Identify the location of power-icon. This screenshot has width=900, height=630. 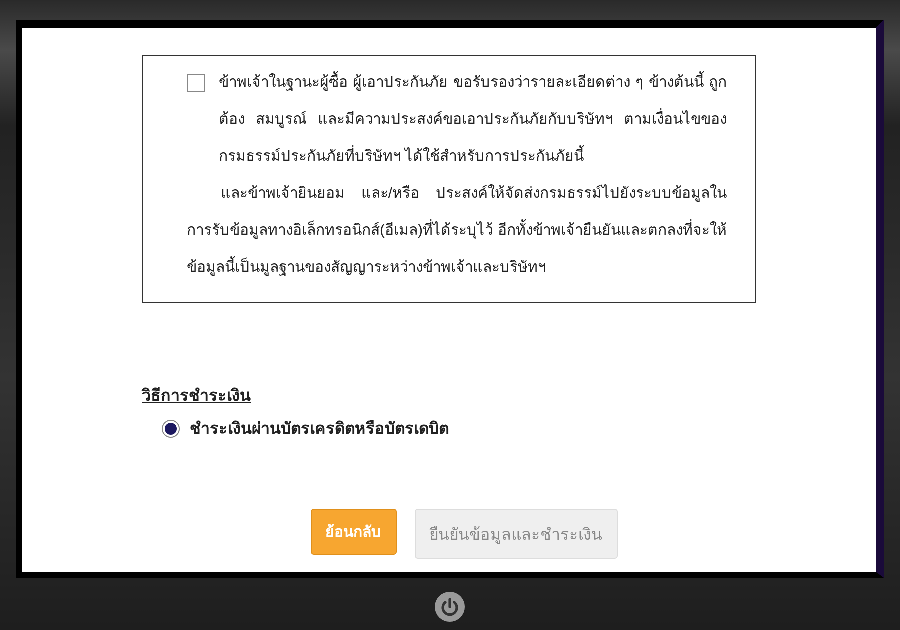
(450, 607).